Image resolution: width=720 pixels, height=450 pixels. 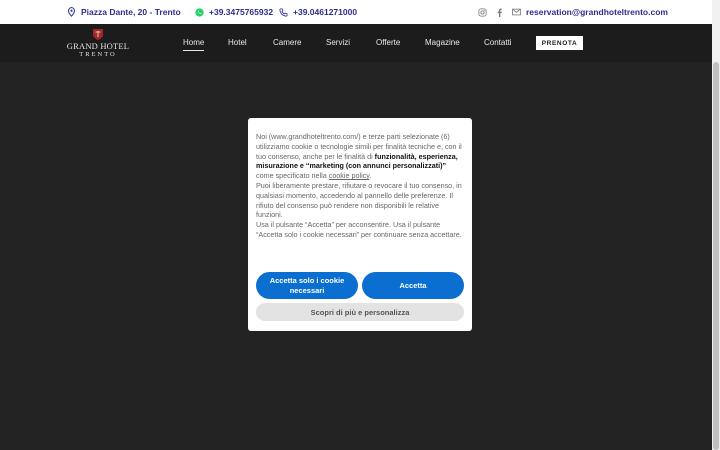 What do you see at coordinates (498, 42) in the screenshot?
I see `nav-contatti: Contatti` at bounding box center [498, 42].